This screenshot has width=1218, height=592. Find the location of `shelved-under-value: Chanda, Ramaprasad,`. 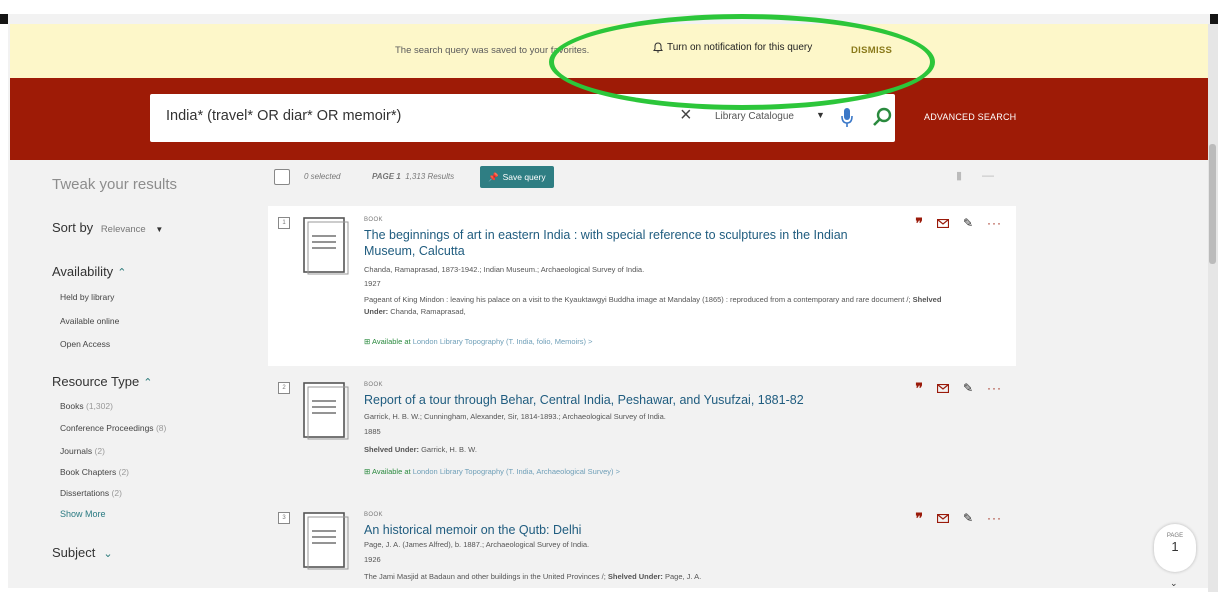

shelved-under-value: Chanda, Ramaprasad, is located at coordinates (427, 311).